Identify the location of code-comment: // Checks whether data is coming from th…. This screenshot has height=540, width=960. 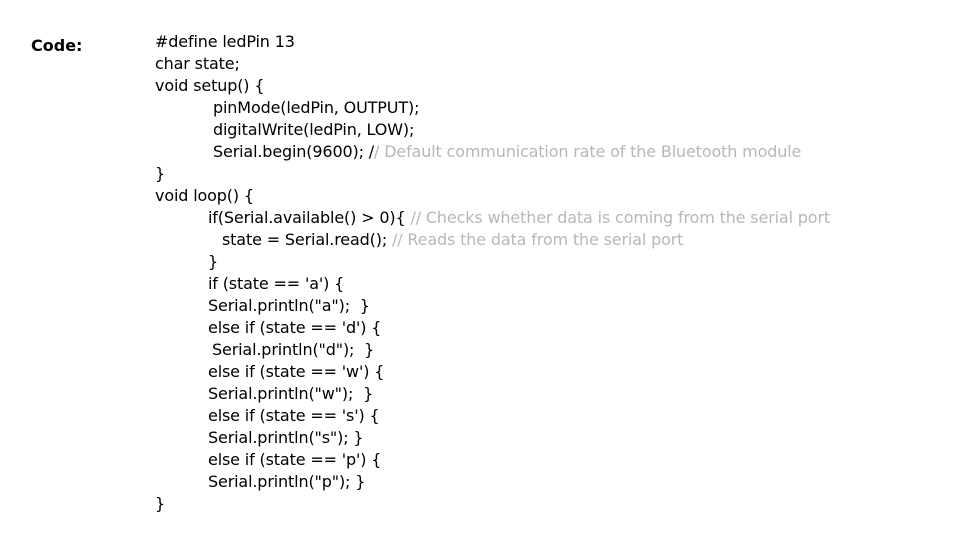
(617, 217).